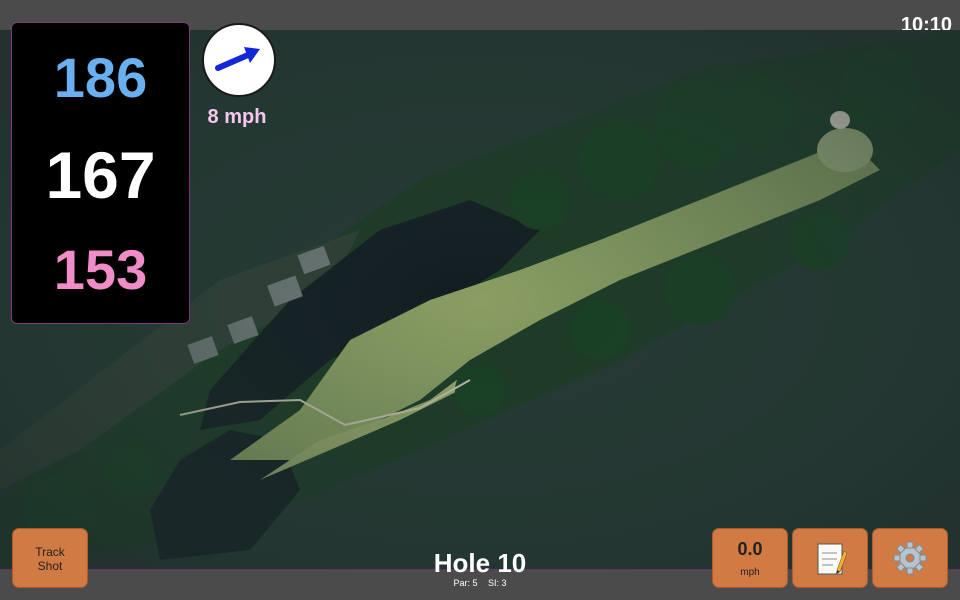 The height and width of the screenshot is (600, 960). What do you see at coordinates (750, 572) in the screenshot?
I see `speed-unit: mph` at bounding box center [750, 572].